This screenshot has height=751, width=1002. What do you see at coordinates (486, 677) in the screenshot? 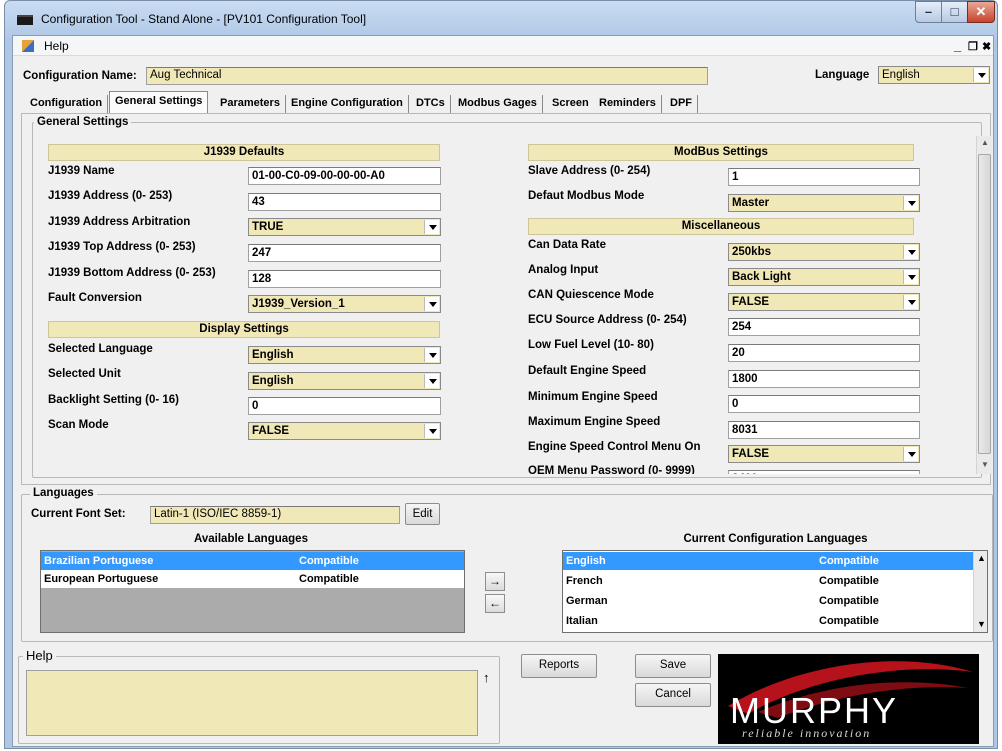
I see `help-expand-icon: ↑` at bounding box center [486, 677].